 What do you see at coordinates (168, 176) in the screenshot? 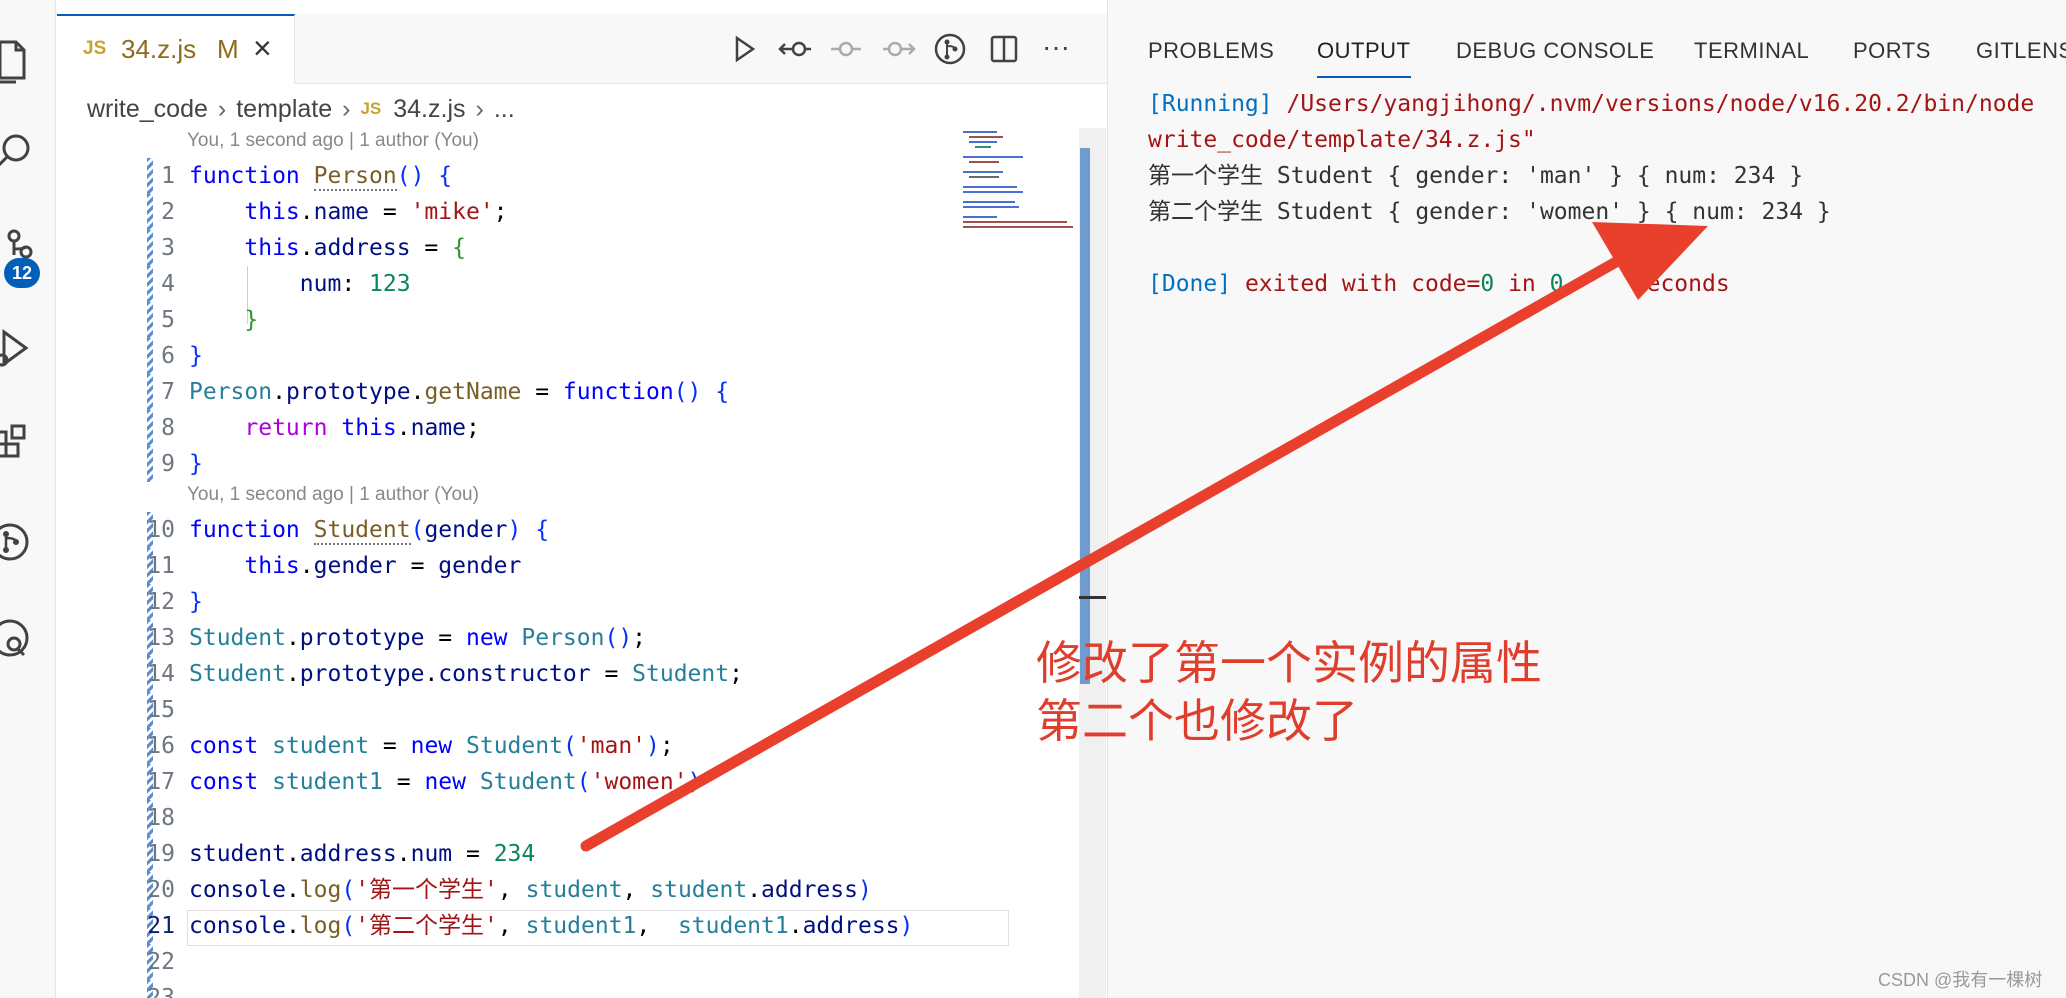
I see `line-number: 1` at bounding box center [168, 176].